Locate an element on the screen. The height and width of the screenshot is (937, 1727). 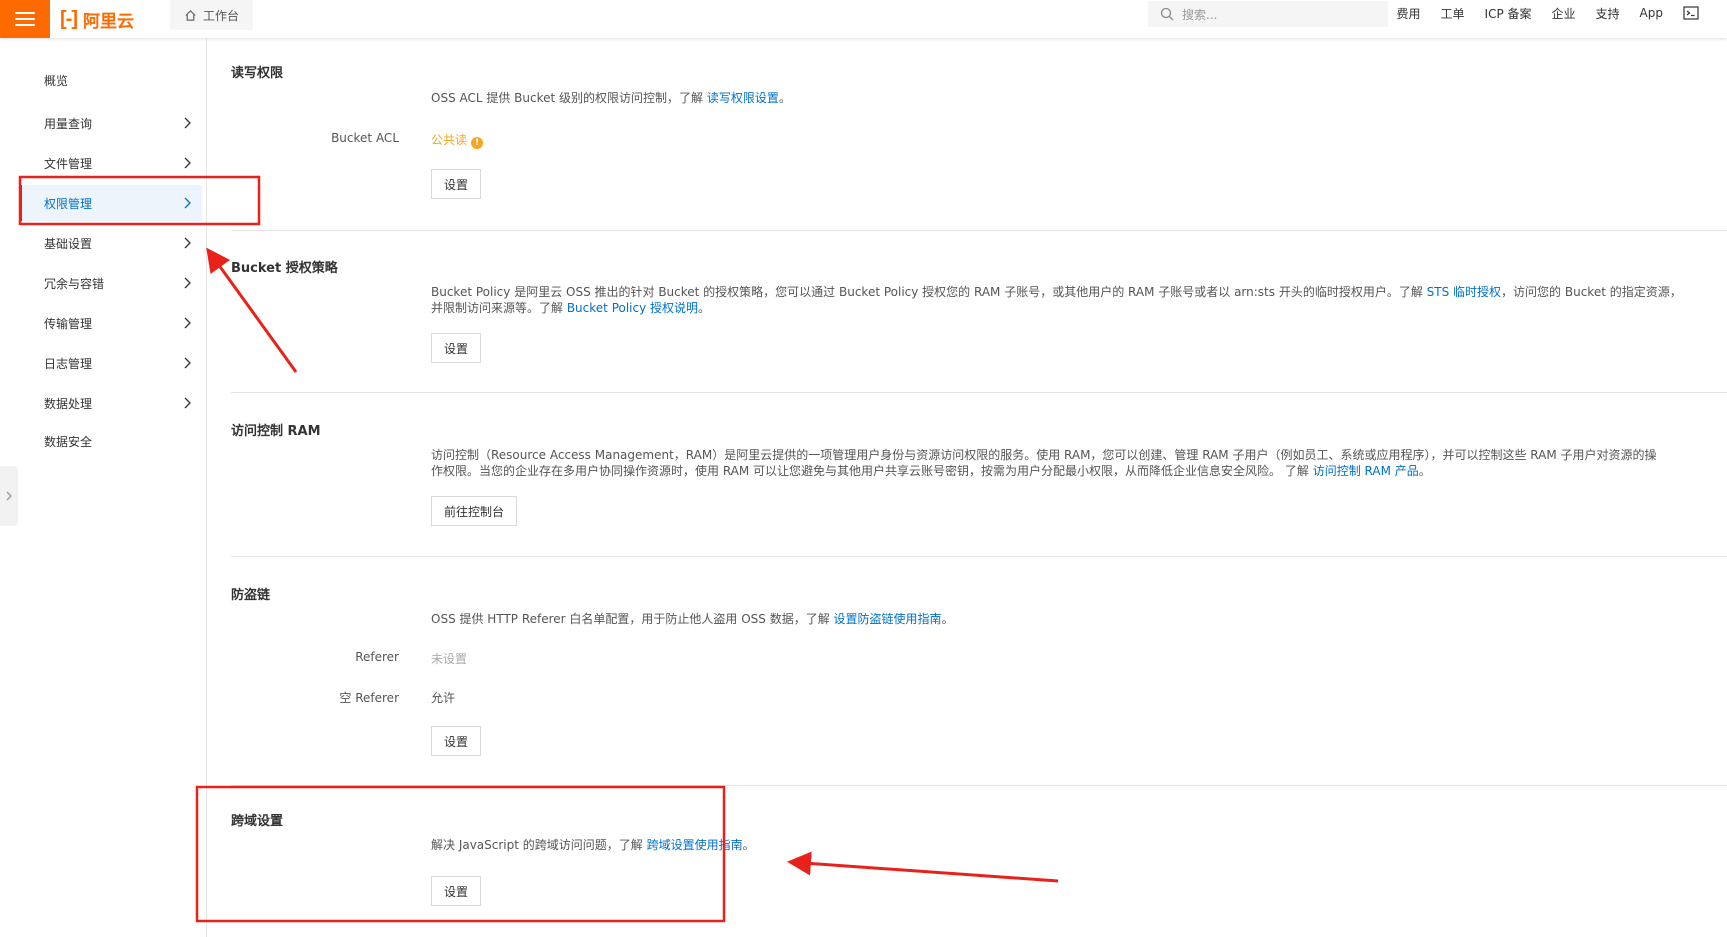
sts-link: STS 临时授权 is located at coordinates (1464, 292).